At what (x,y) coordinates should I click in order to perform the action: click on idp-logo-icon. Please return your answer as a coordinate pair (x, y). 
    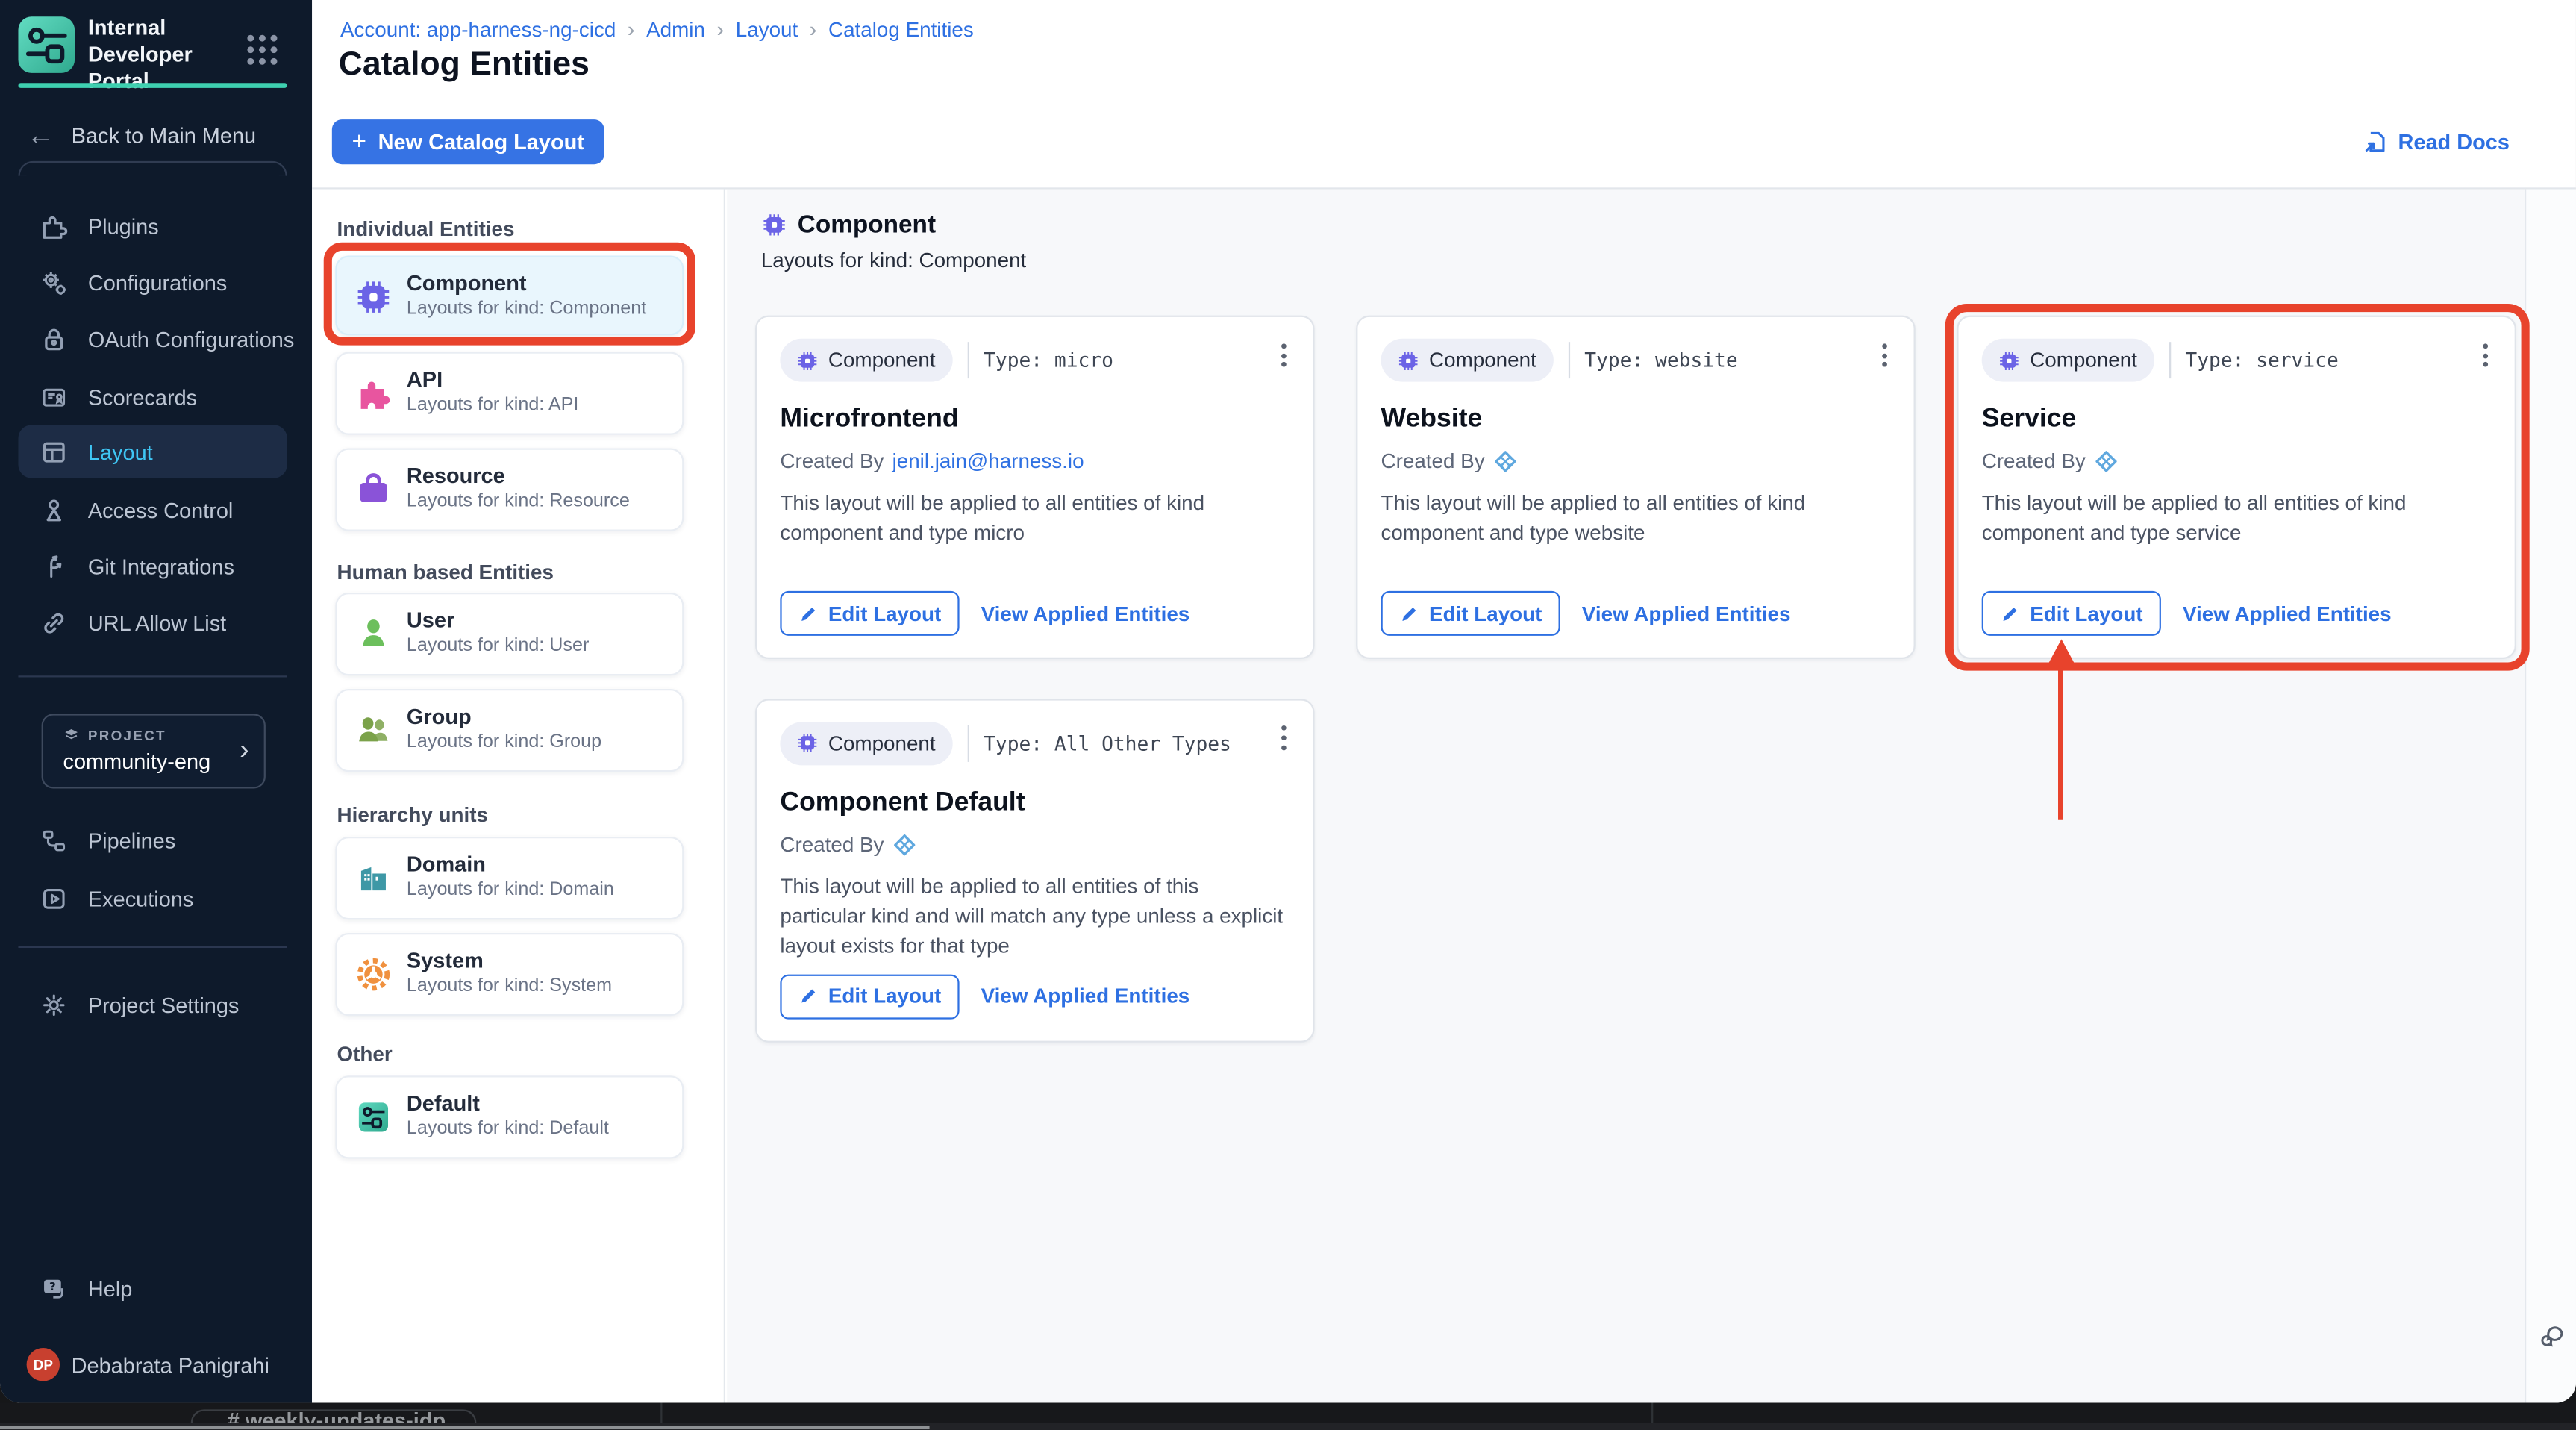
    Looking at the image, I should click on (46, 44).